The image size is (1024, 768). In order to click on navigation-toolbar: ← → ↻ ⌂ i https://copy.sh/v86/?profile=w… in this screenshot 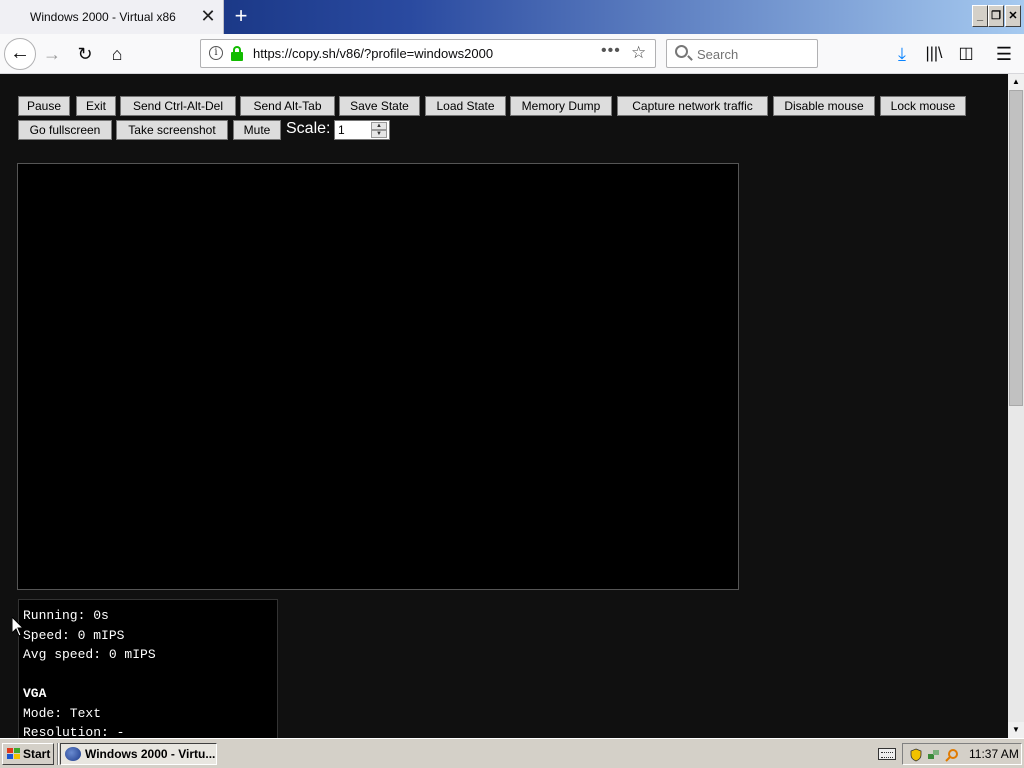, I will do `click(512, 54)`.